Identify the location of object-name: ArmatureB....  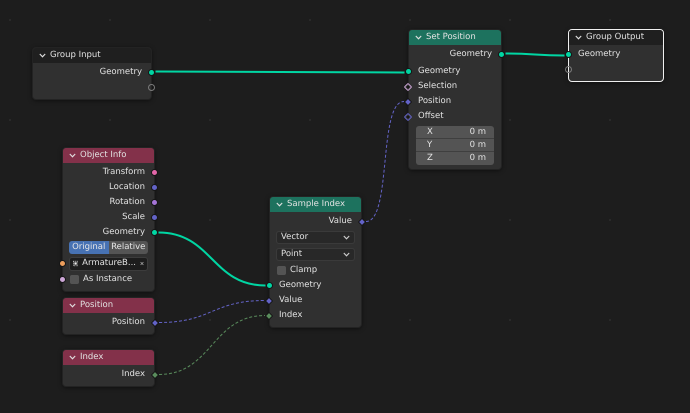
(109, 263).